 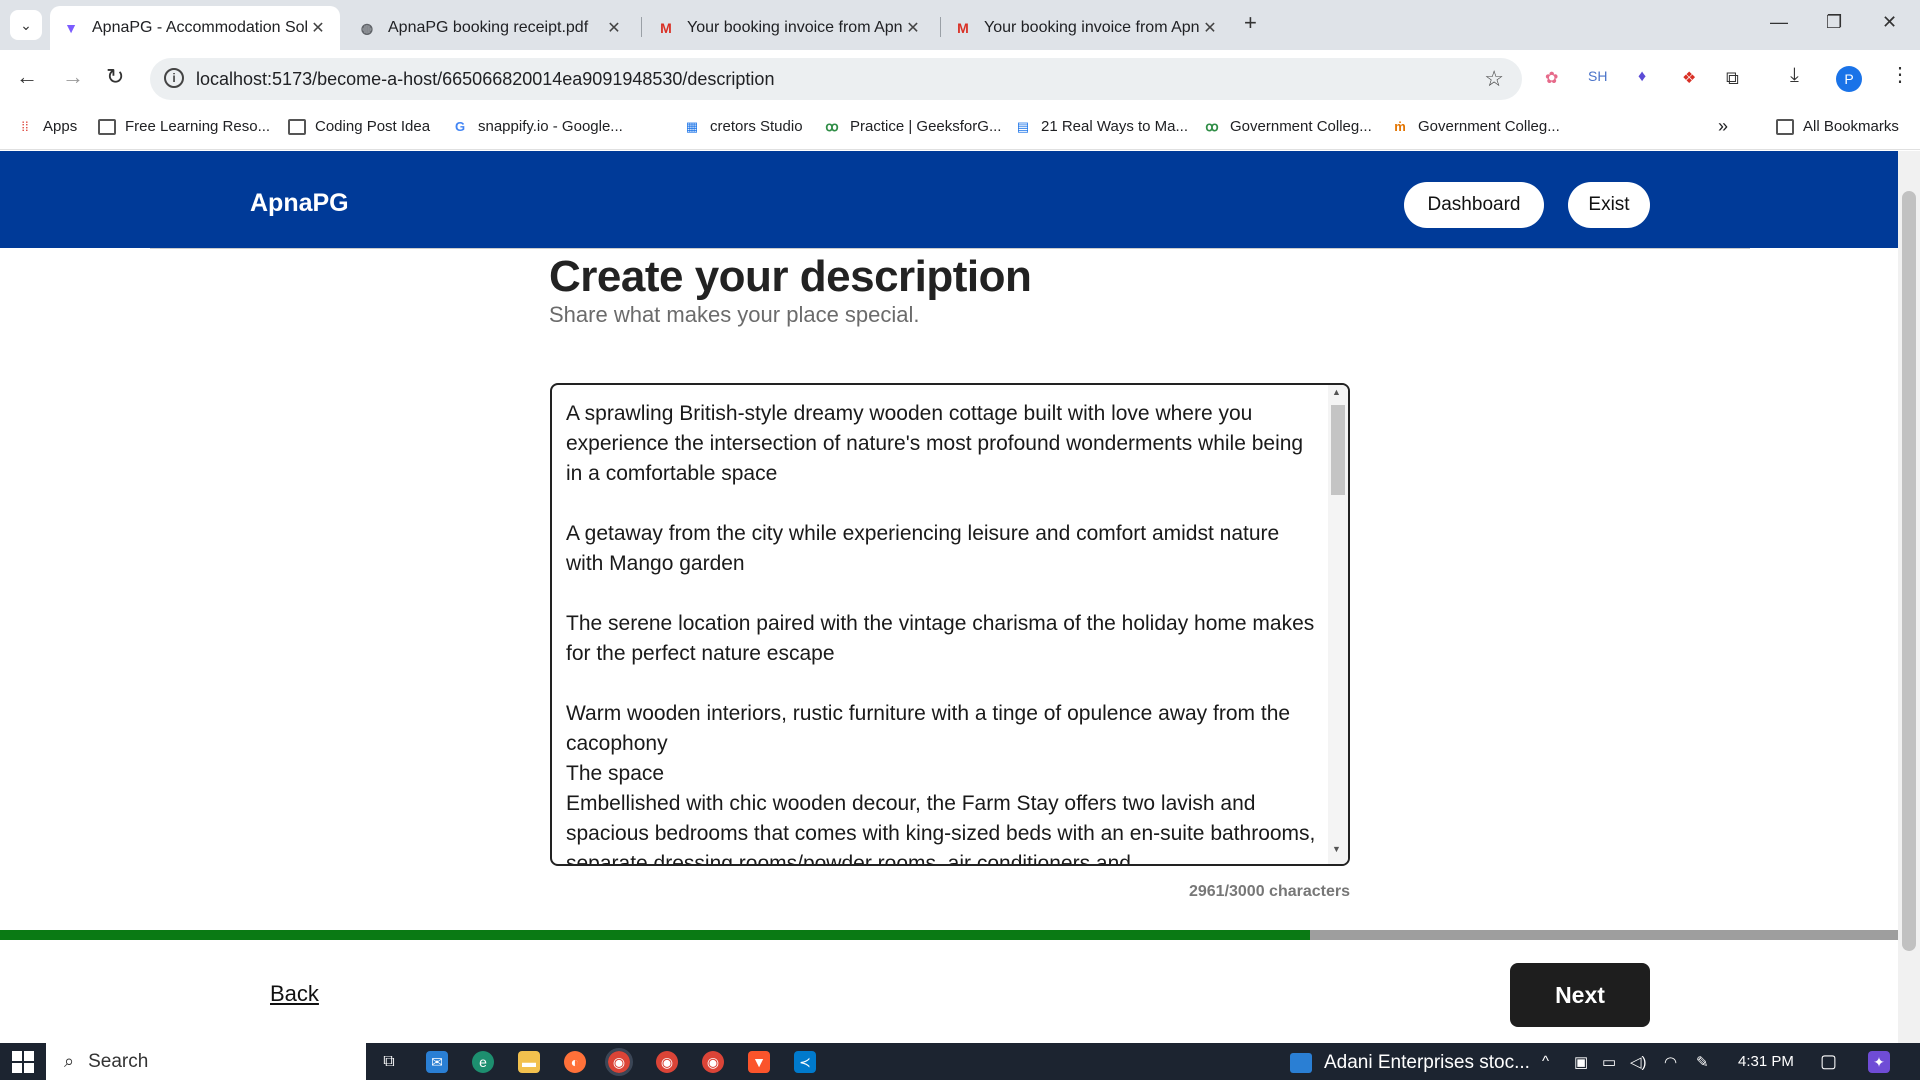 What do you see at coordinates (491, 28) in the screenshot?
I see `tab-booking-receipt: ◍ ApnaPG booking receipt.pdf ✕` at bounding box center [491, 28].